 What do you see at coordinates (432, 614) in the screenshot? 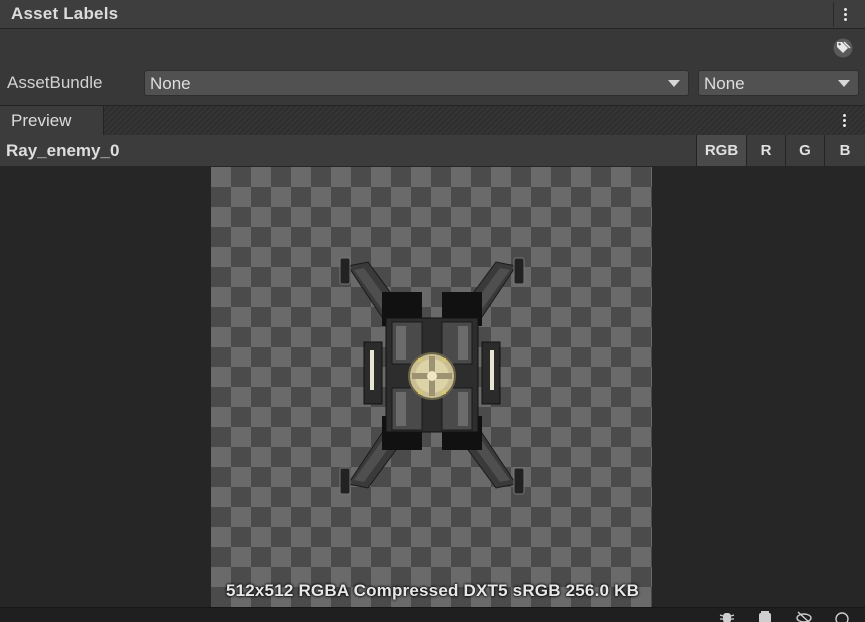
I see `status-bar` at bounding box center [432, 614].